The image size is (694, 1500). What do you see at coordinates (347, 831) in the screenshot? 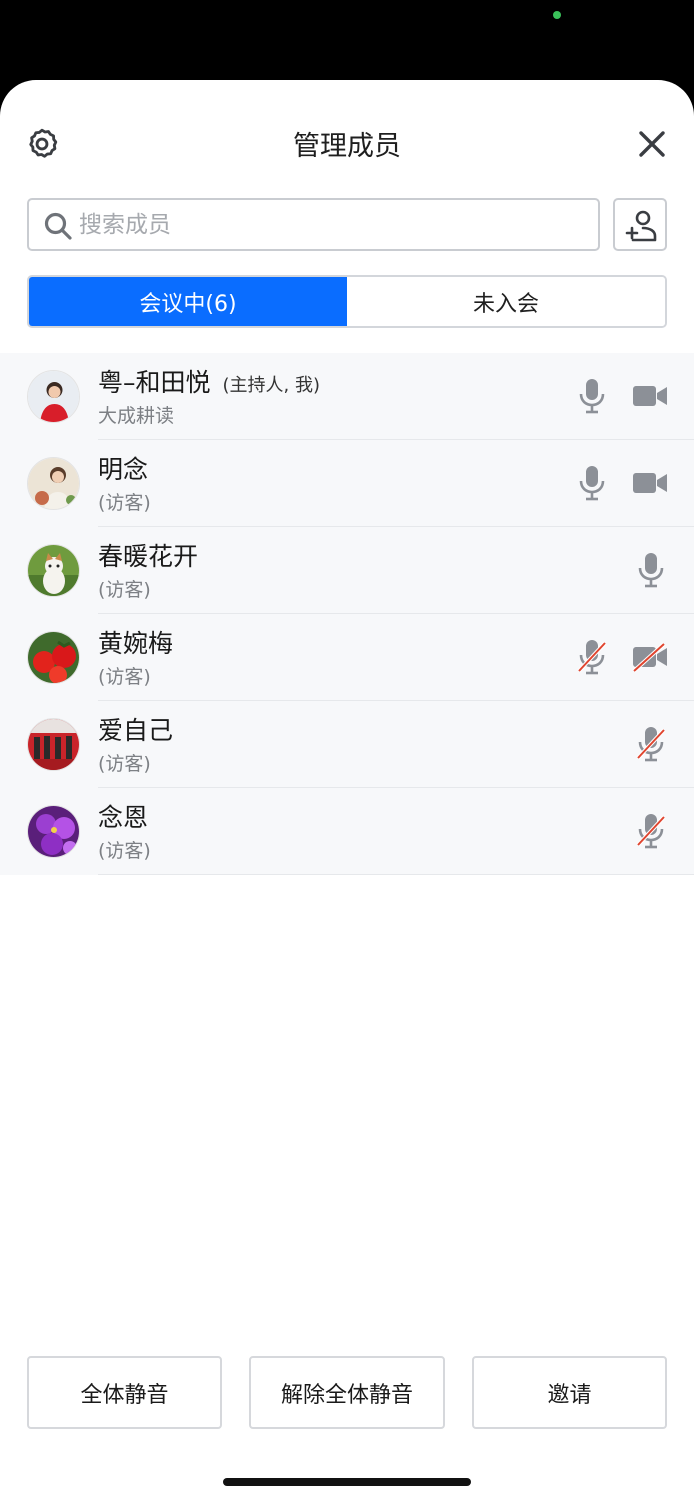
I see `member-row: 念恩 (访客)` at bounding box center [347, 831].